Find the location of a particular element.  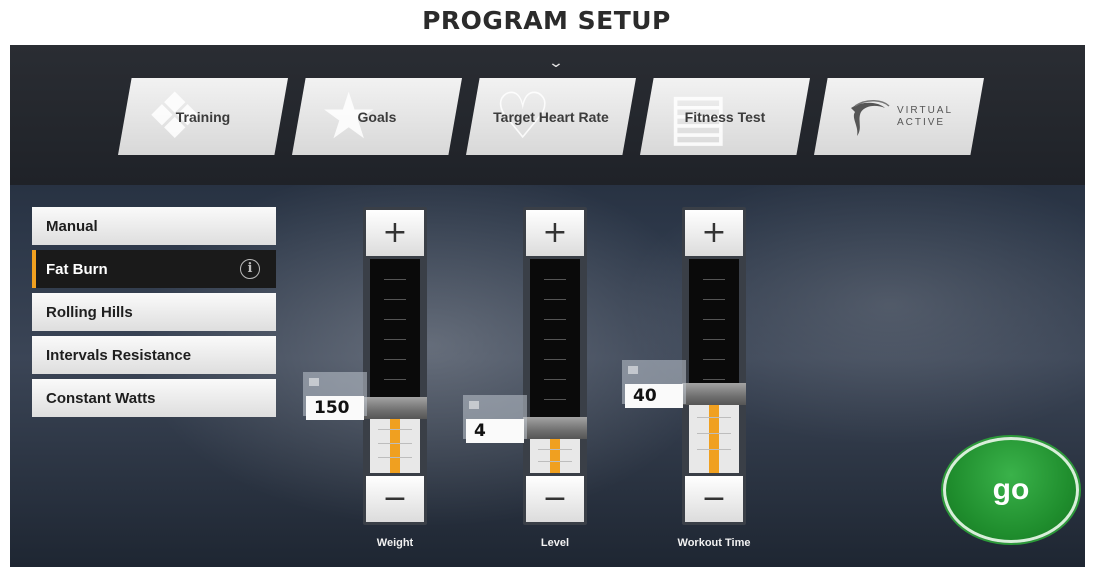

tab-training: ❖ Training is located at coordinates (203, 116).